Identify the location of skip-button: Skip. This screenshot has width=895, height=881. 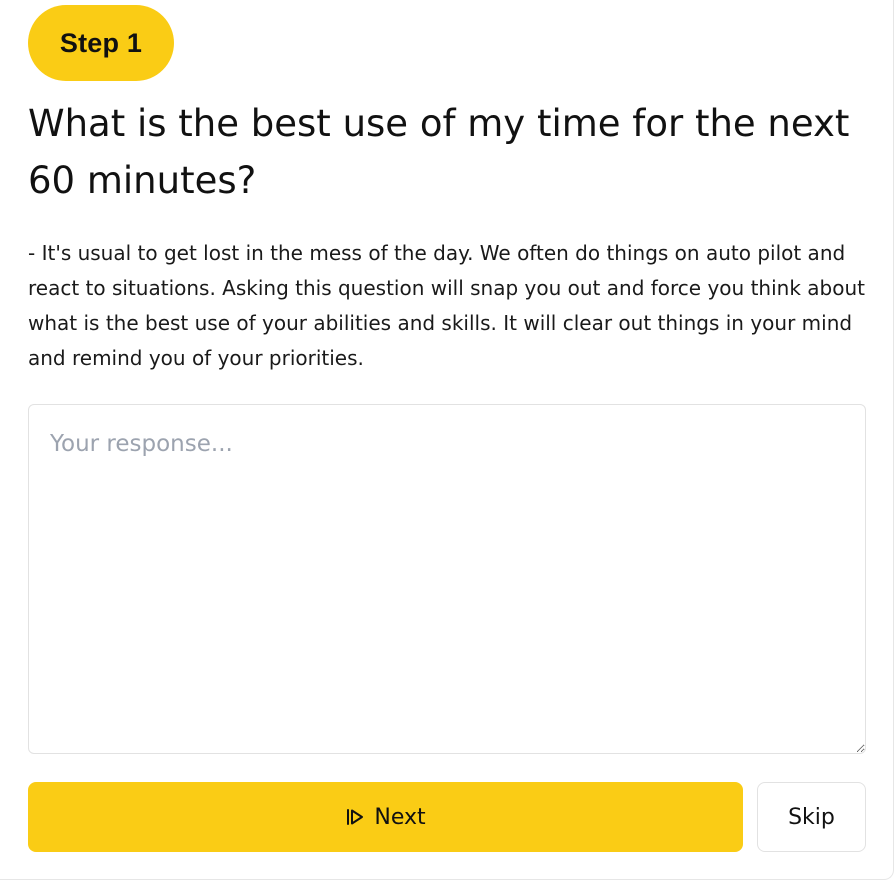
(811, 817).